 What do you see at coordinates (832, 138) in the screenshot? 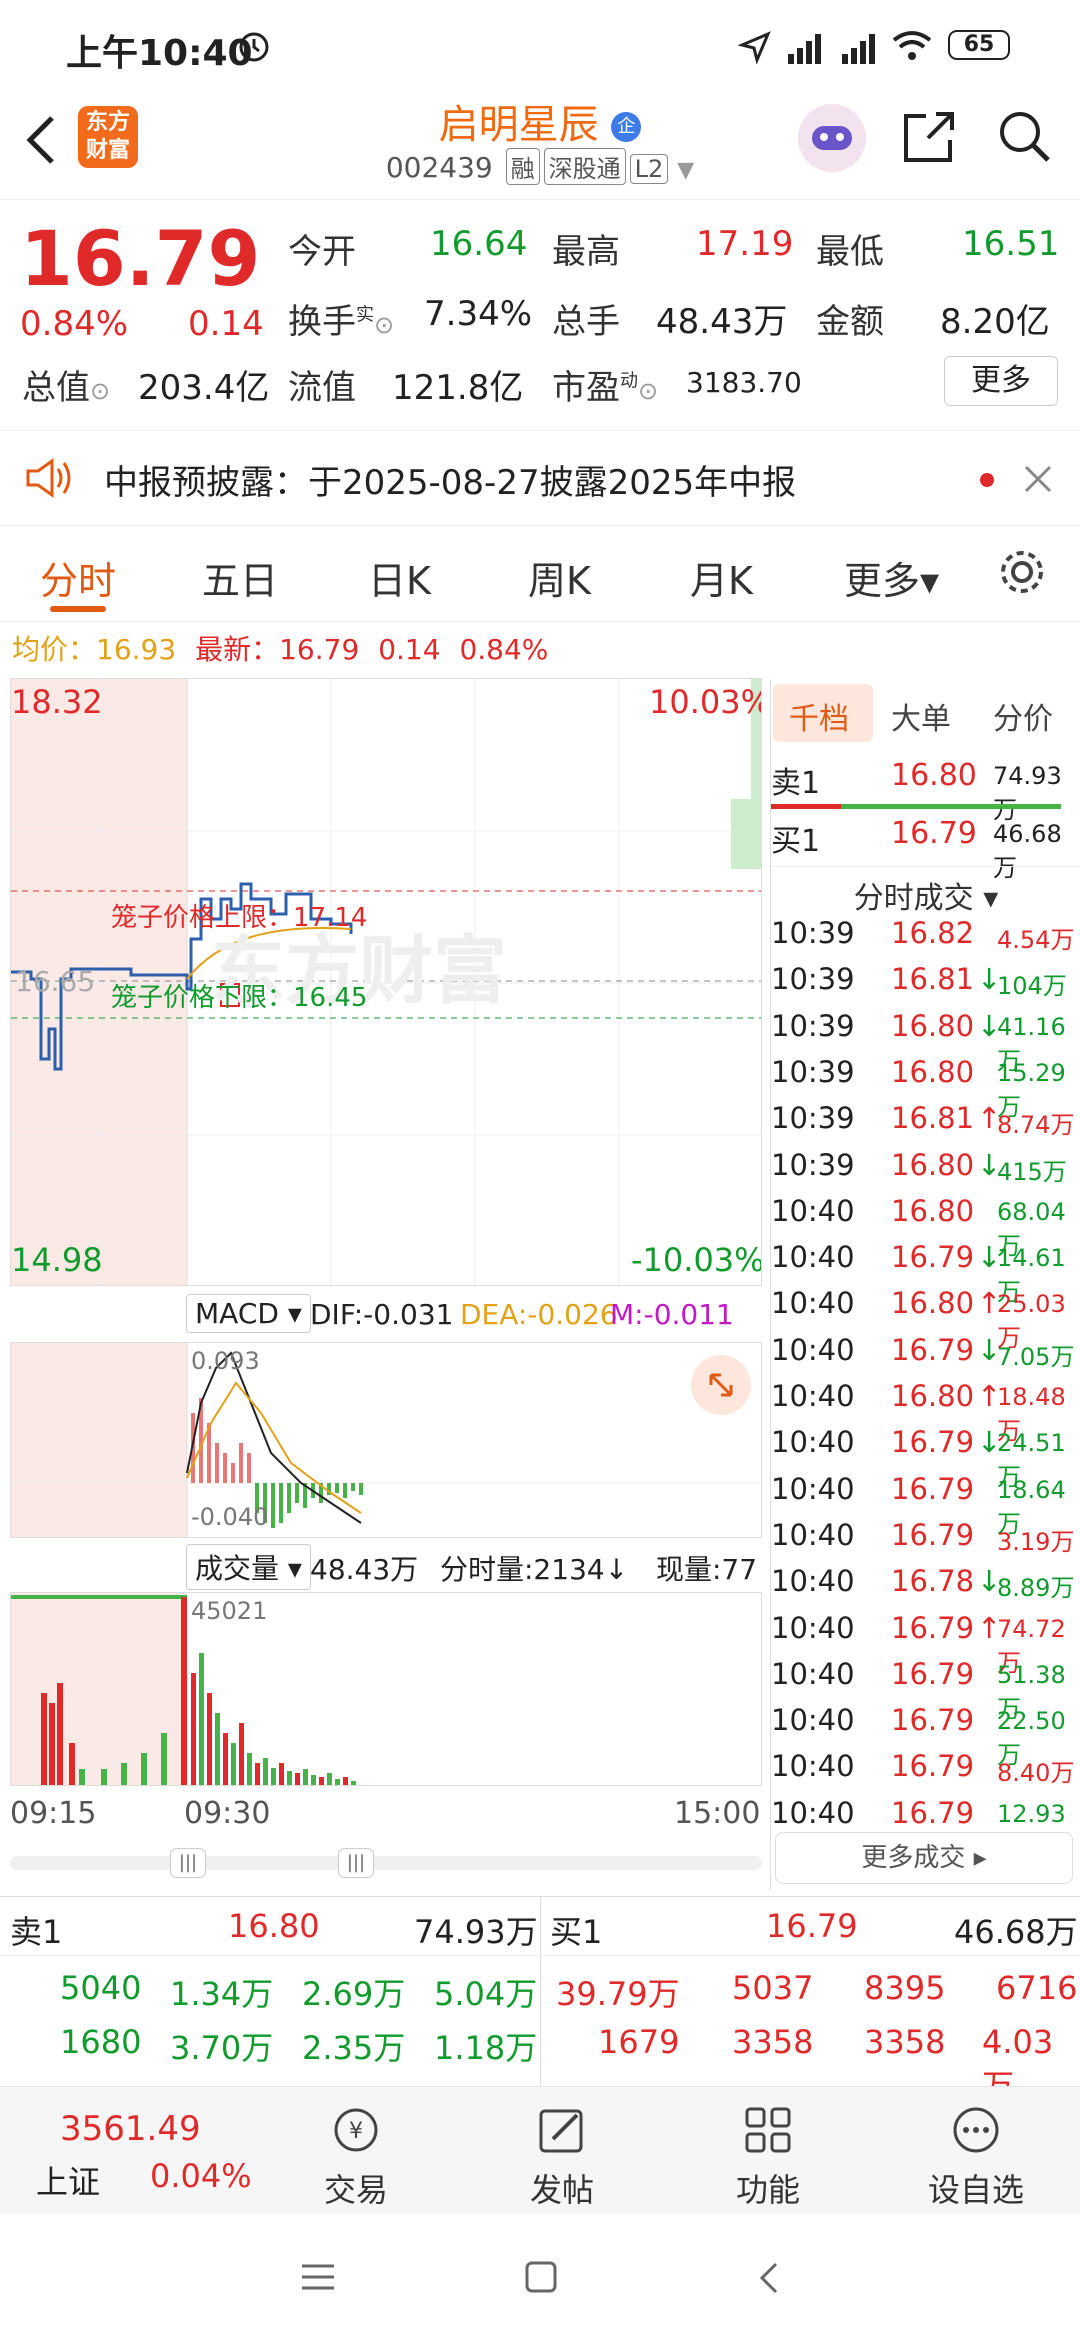
I see `assistant-avatar` at bounding box center [832, 138].